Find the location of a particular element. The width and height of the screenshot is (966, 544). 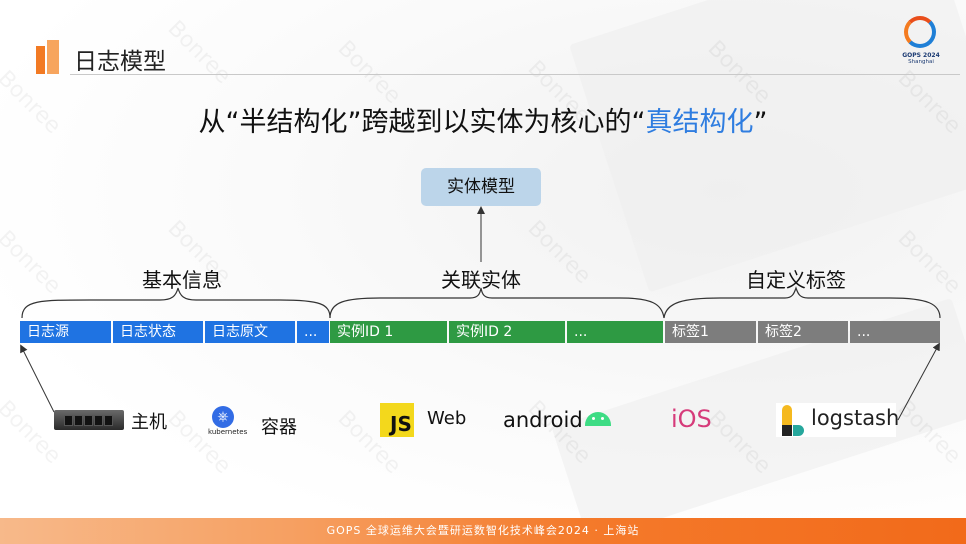

field-instance-2: 实例ID 2 is located at coordinates (507, 332).